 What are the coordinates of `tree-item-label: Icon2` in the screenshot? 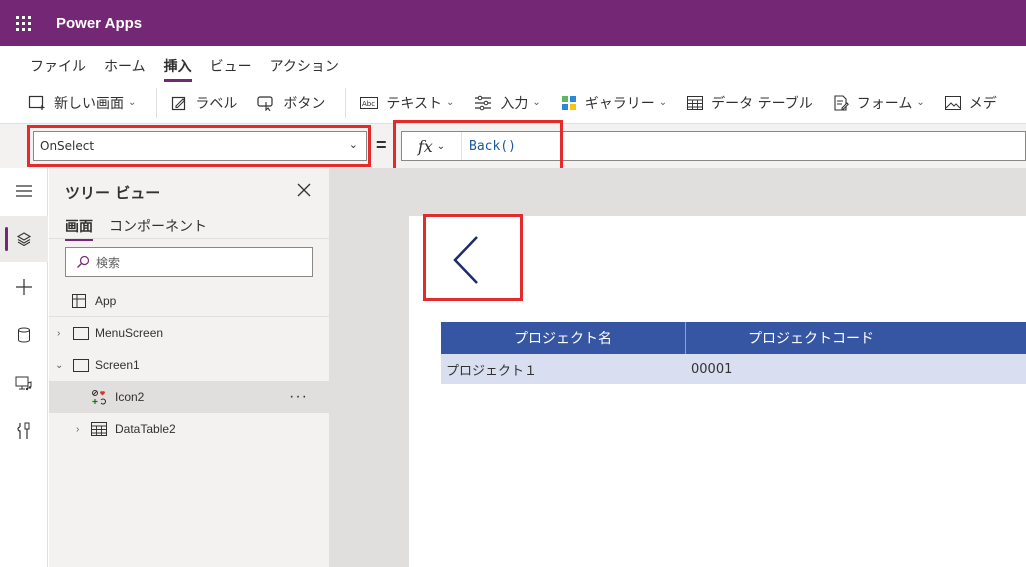 It's located at (130, 397).